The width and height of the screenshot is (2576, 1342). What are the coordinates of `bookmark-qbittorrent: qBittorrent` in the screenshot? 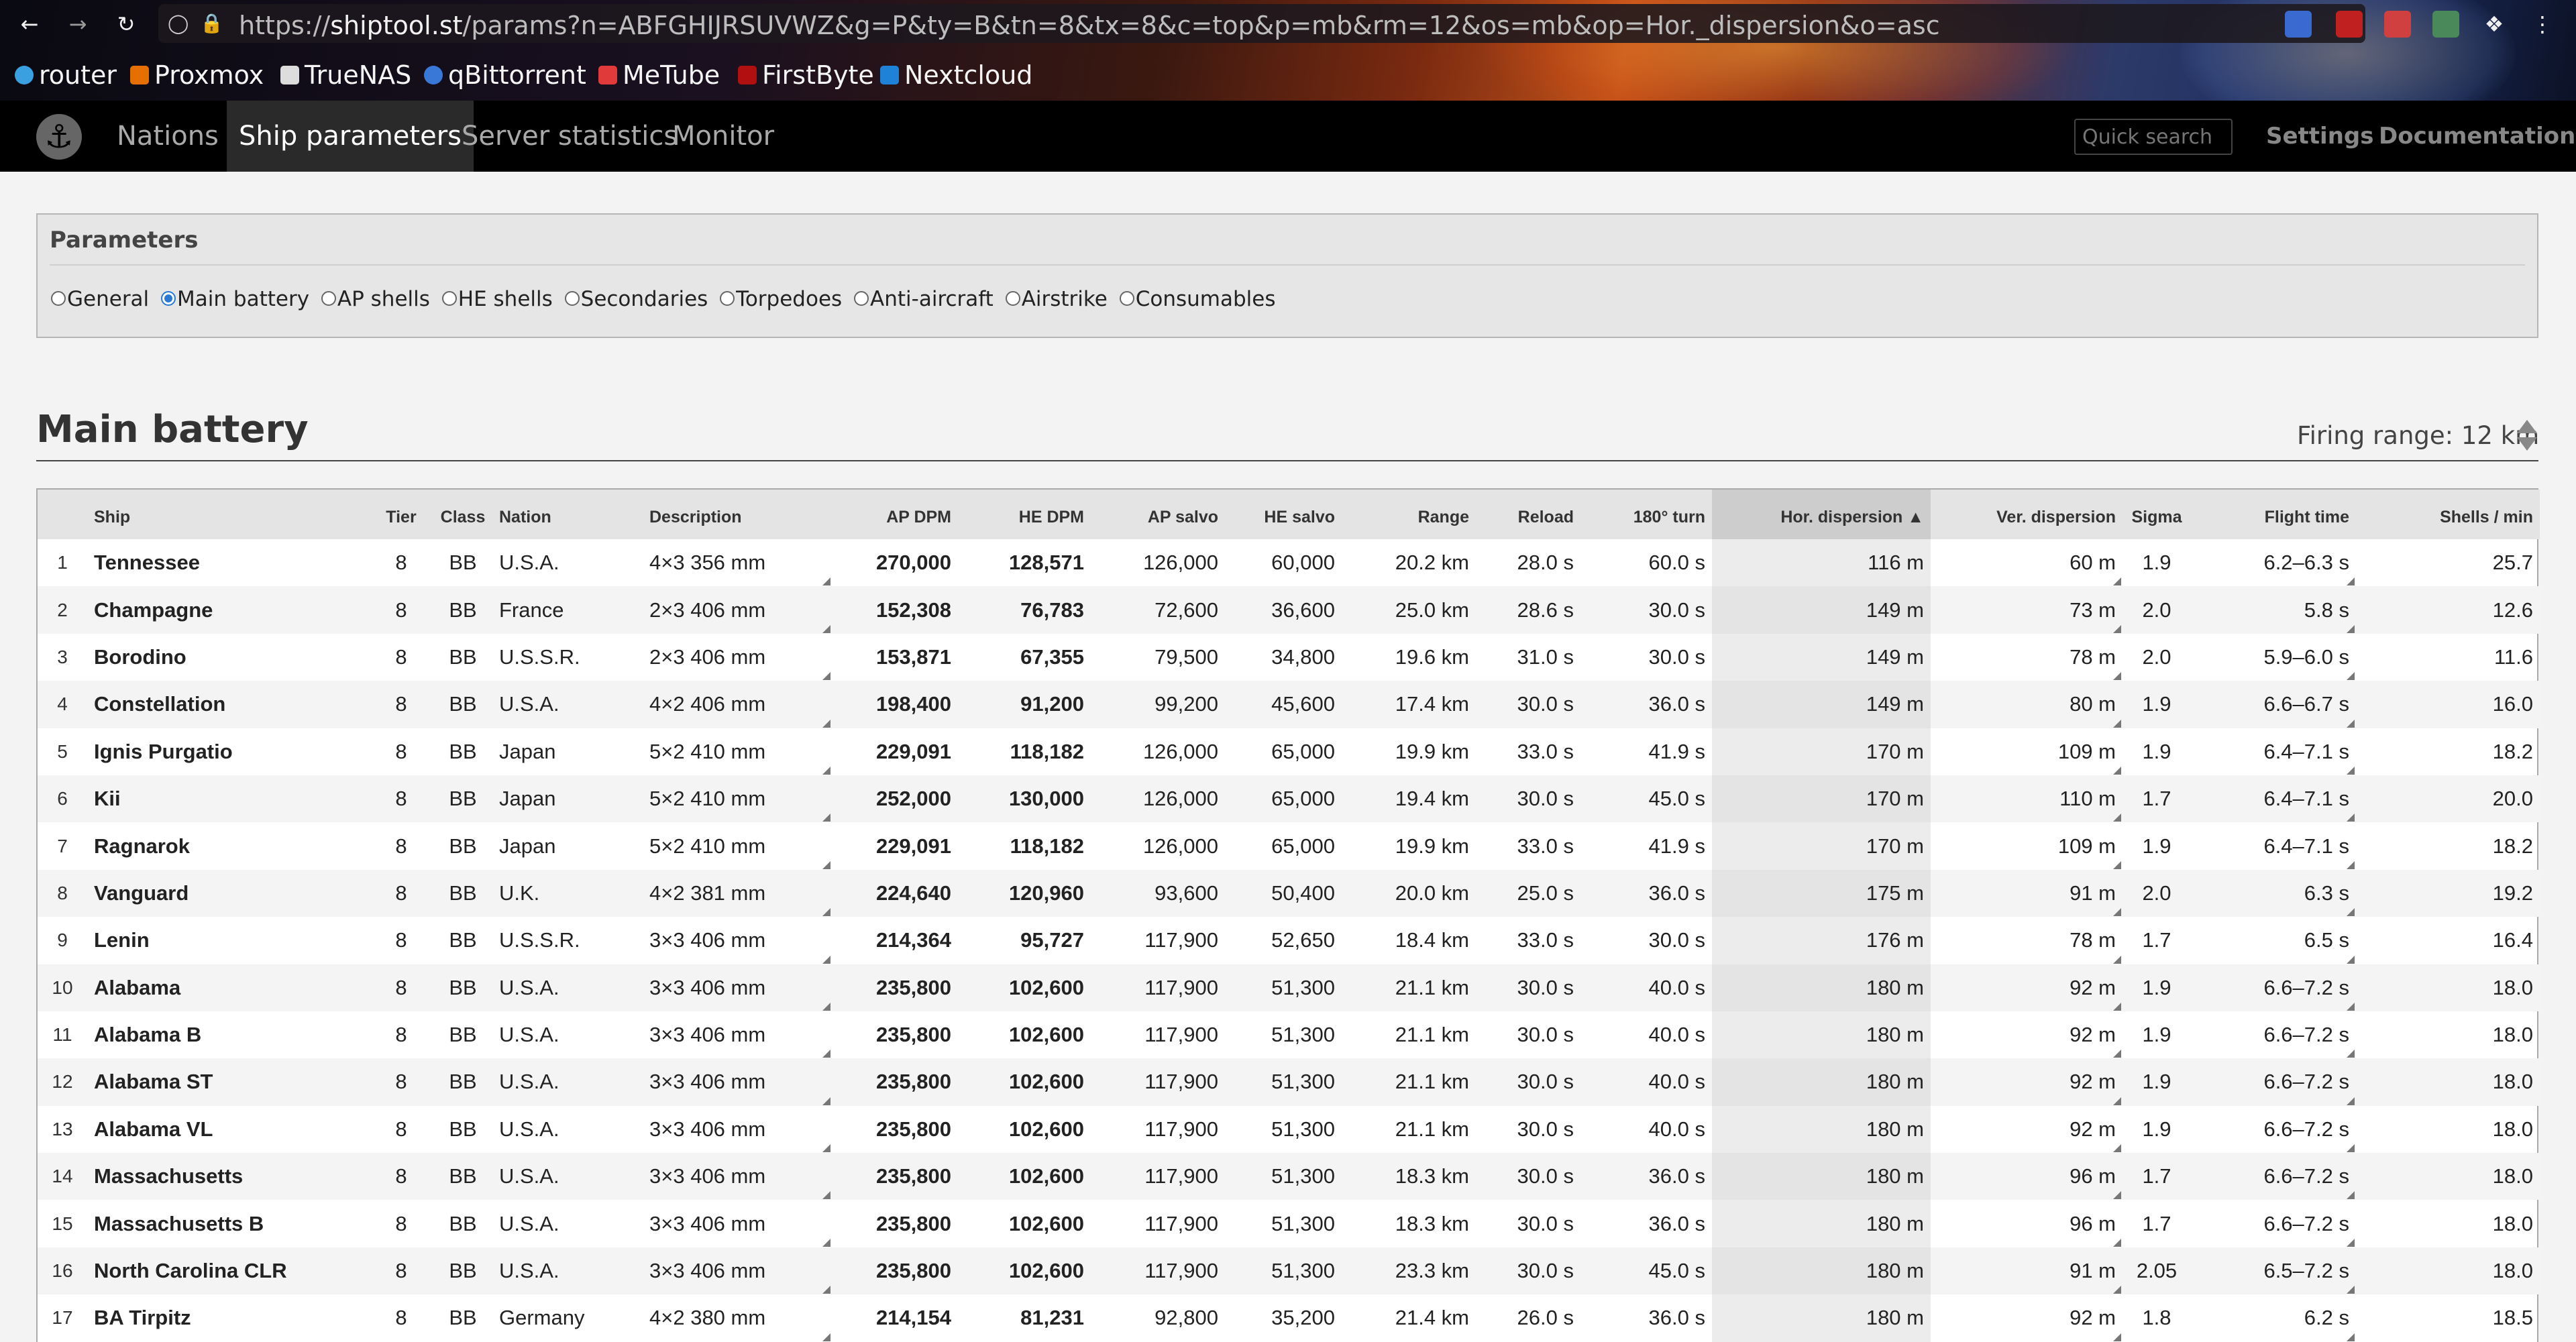 It's located at (505, 75).